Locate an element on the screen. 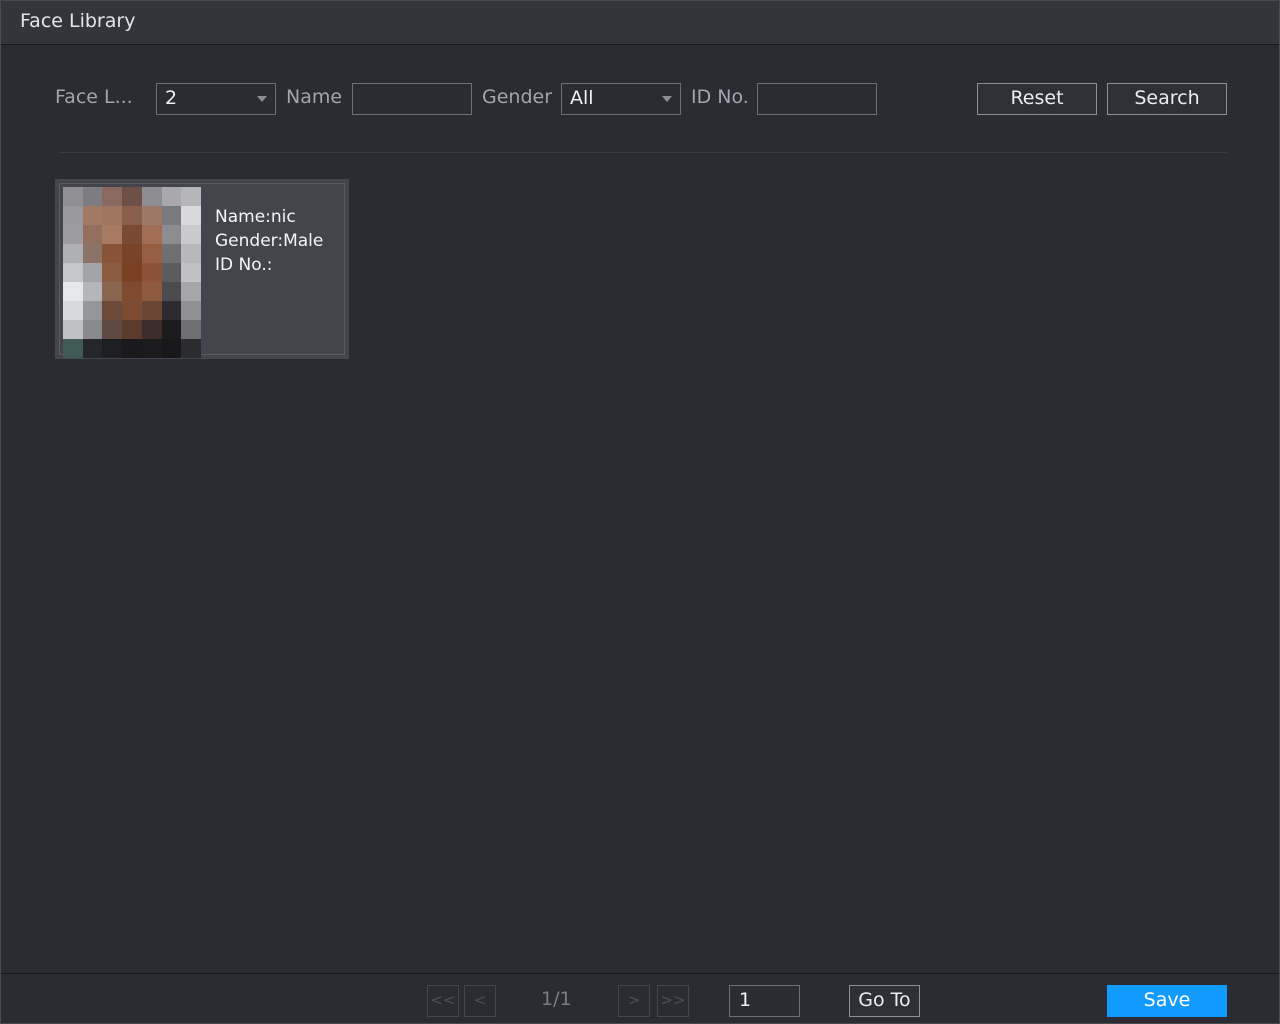  name-field is located at coordinates (412, 99).